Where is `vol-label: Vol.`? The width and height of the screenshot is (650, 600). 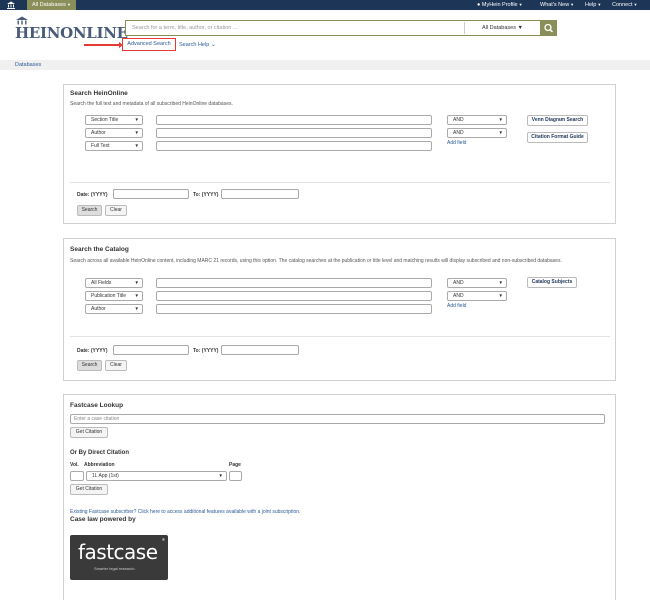 vol-label: Vol. is located at coordinates (74, 465).